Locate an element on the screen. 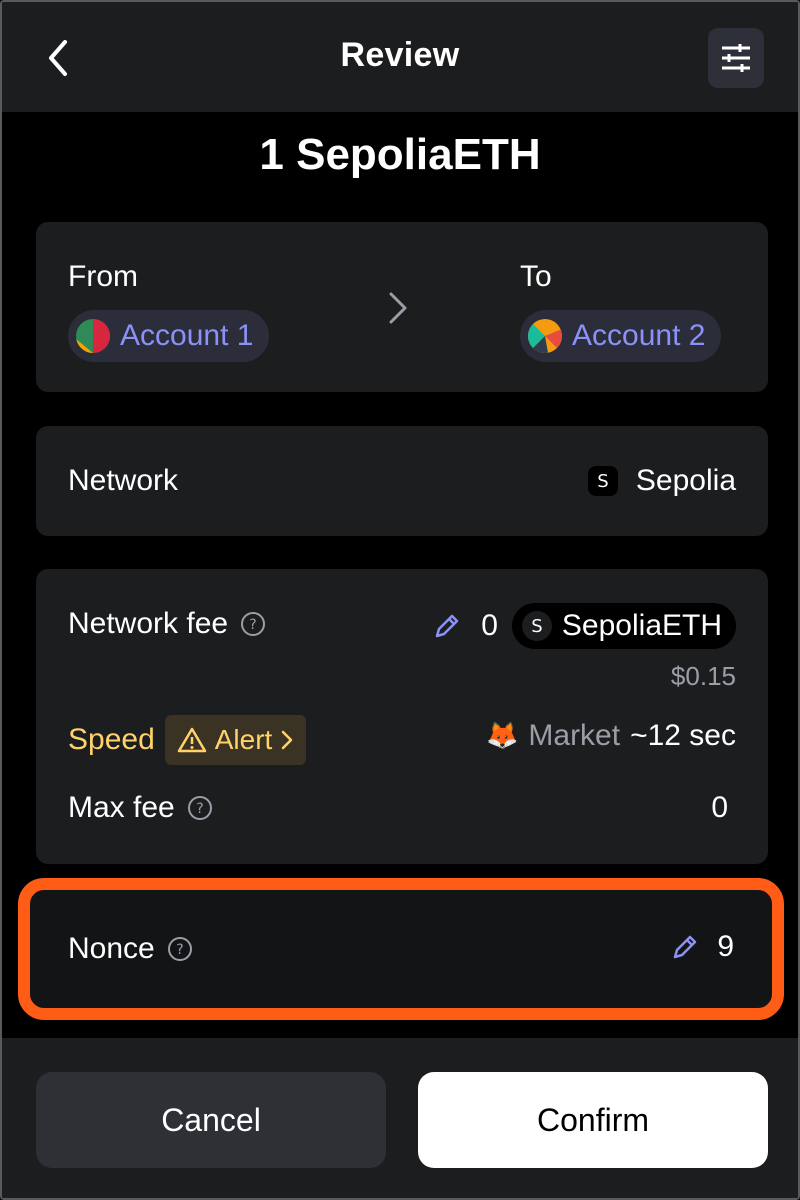 This screenshot has height=1200, width=800. from-account-pill: Account 1 is located at coordinates (169, 336).